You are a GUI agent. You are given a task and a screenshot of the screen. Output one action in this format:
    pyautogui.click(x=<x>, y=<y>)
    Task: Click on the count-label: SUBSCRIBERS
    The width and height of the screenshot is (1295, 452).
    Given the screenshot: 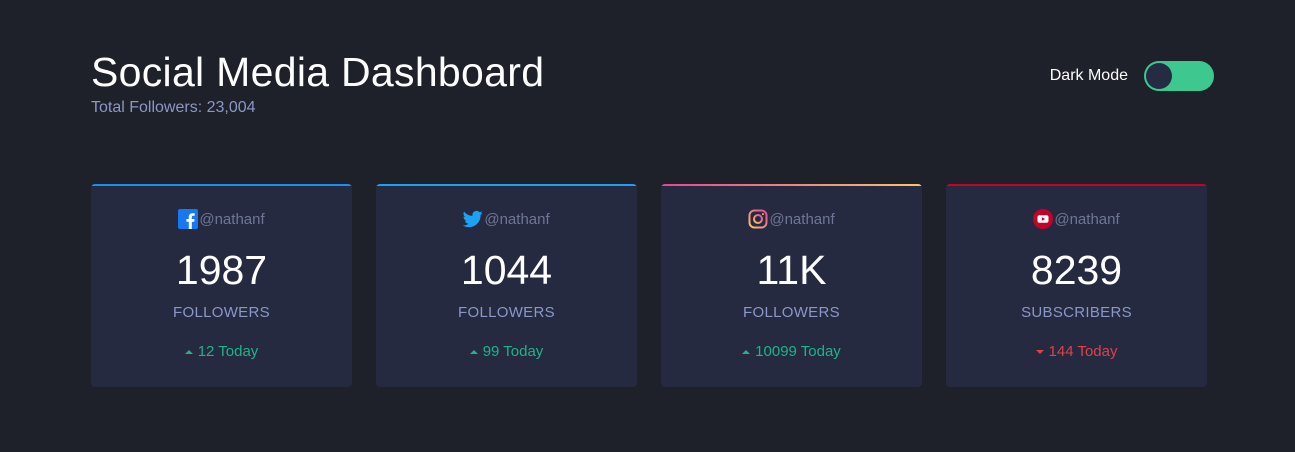 What is the action you would take?
    pyautogui.click(x=1076, y=312)
    